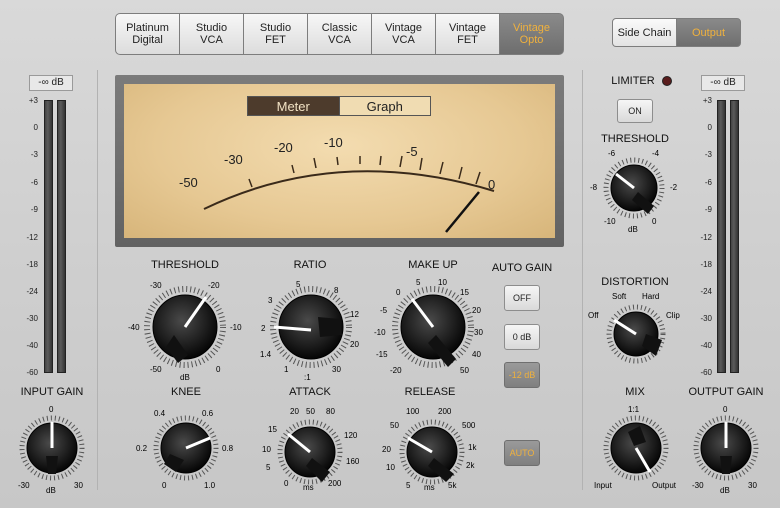 This screenshot has height=508, width=780. Describe the element at coordinates (384, 310) in the screenshot. I see `tick-label: -5` at that location.